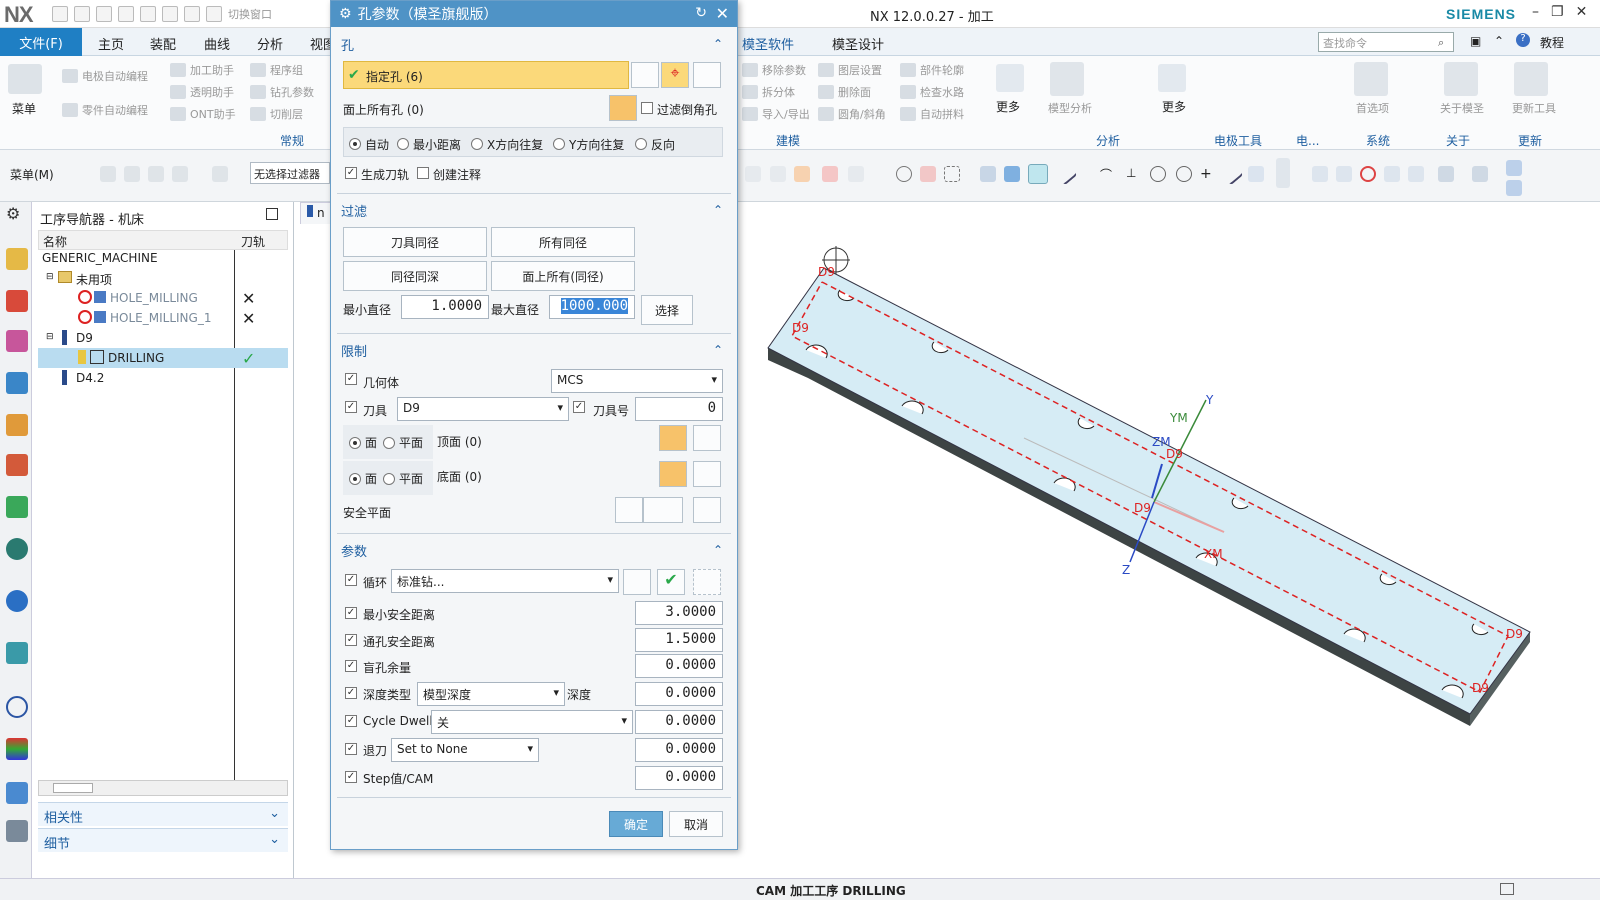 Image resolution: width=1600 pixels, height=900 pixels. What do you see at coordinates (203, 114) in the screenshot?
I see `ribbon-ont-helper: ONT助手` at bounding box center [203, 114].